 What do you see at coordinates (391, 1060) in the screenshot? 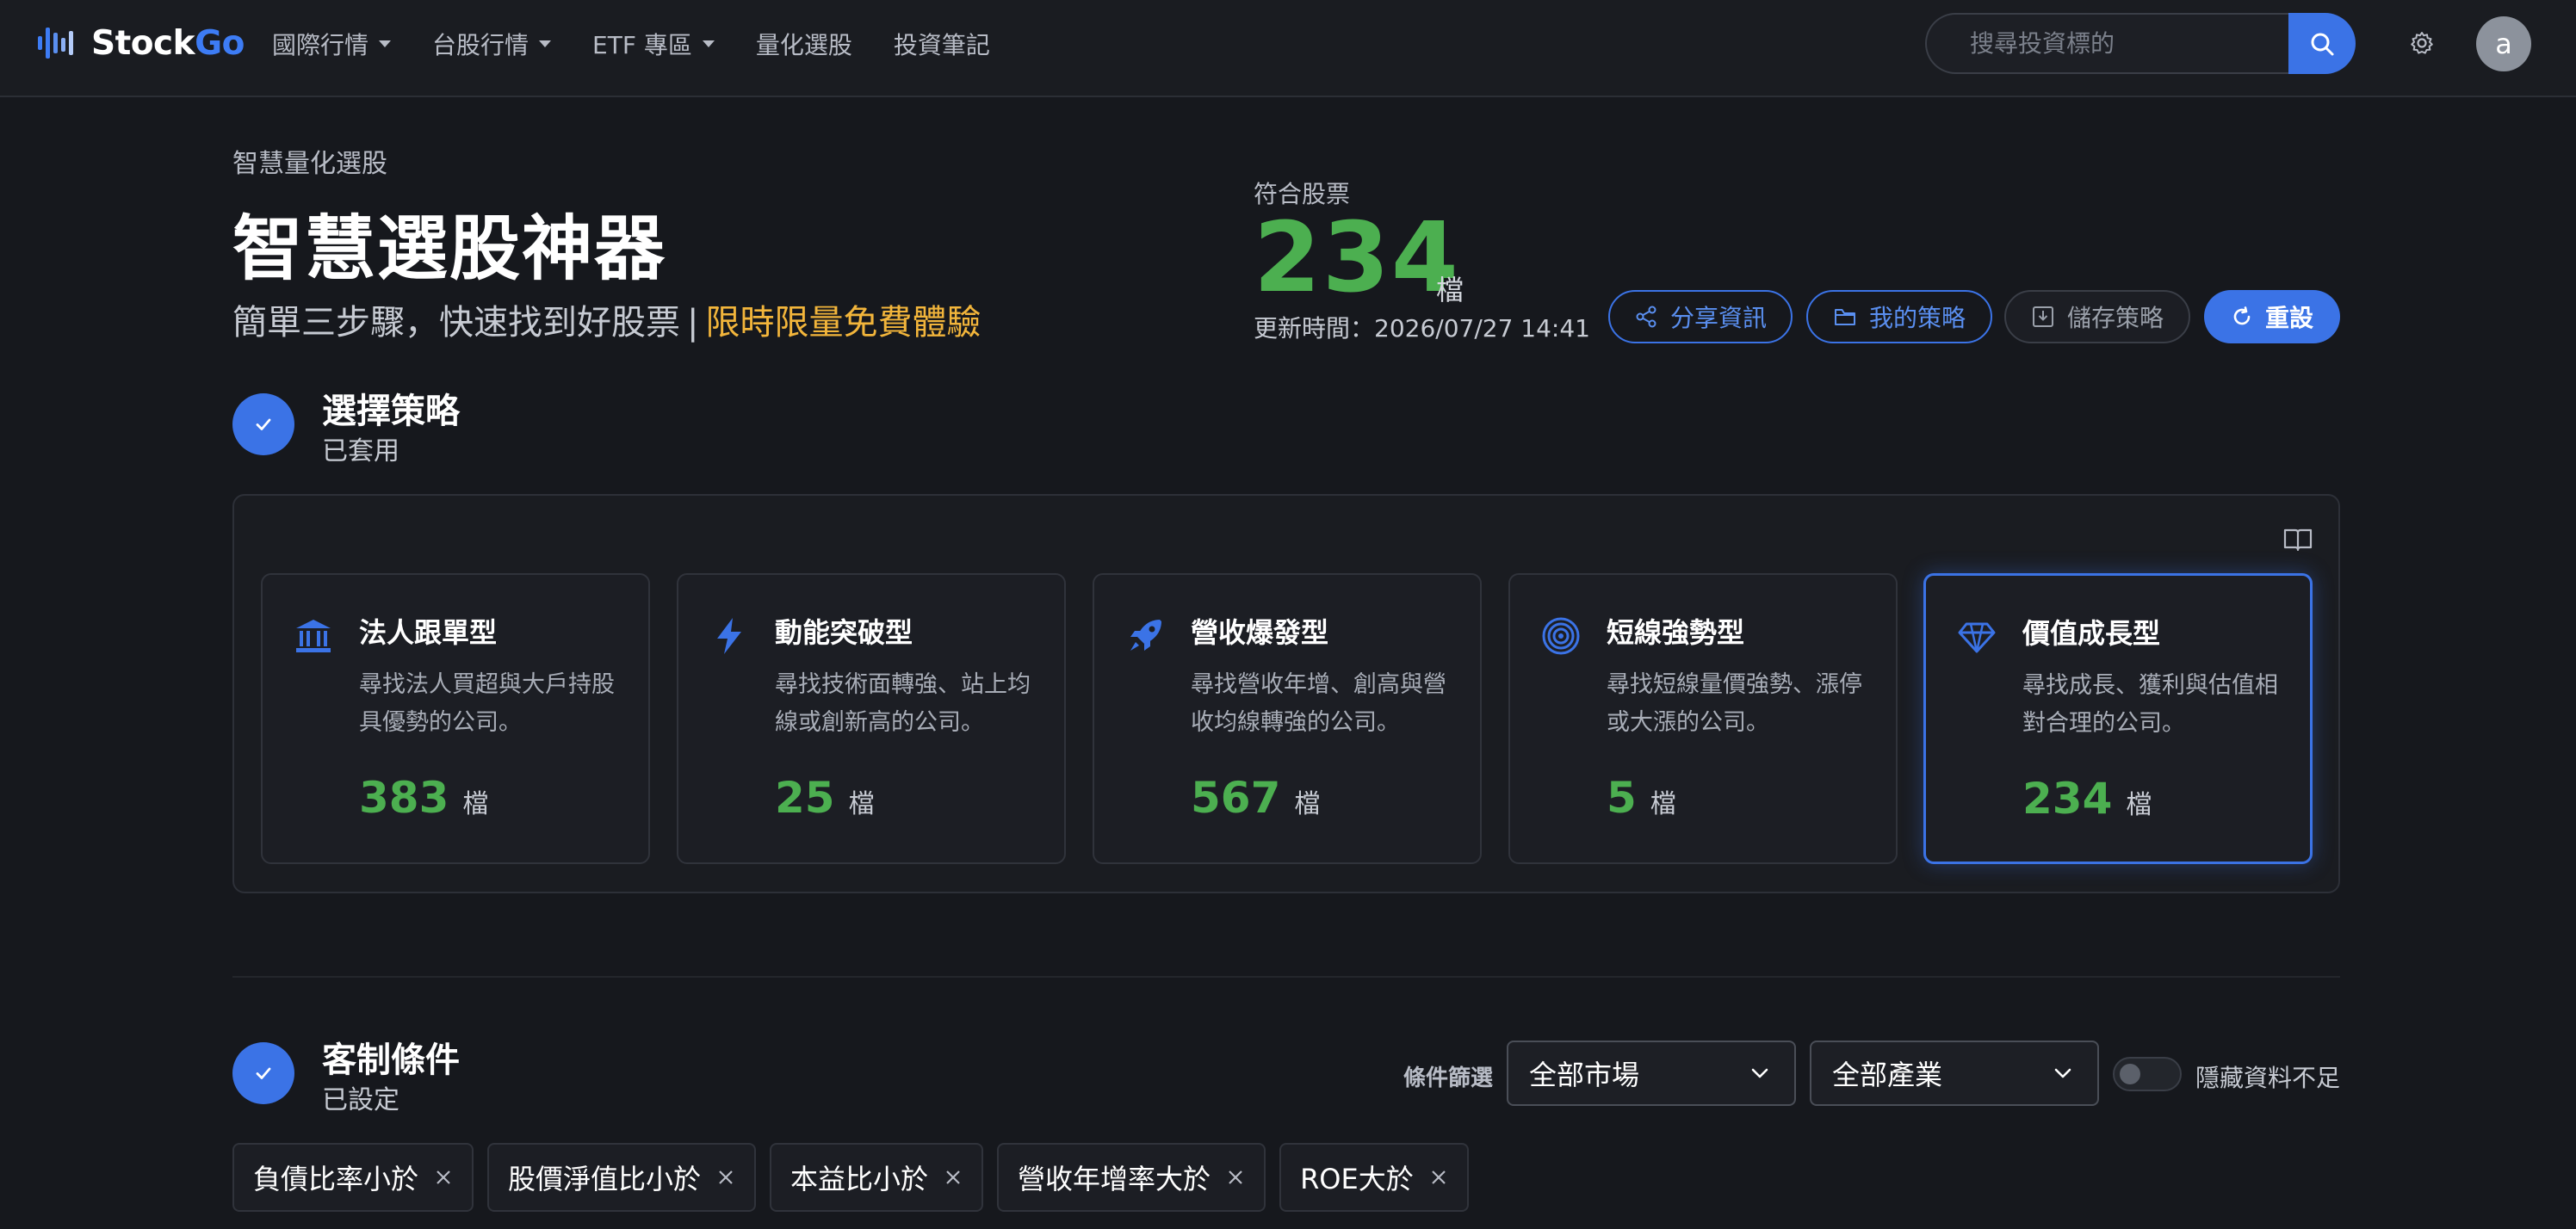
I see `step2-title: 客制條件` at bounding box center [391, 1060].